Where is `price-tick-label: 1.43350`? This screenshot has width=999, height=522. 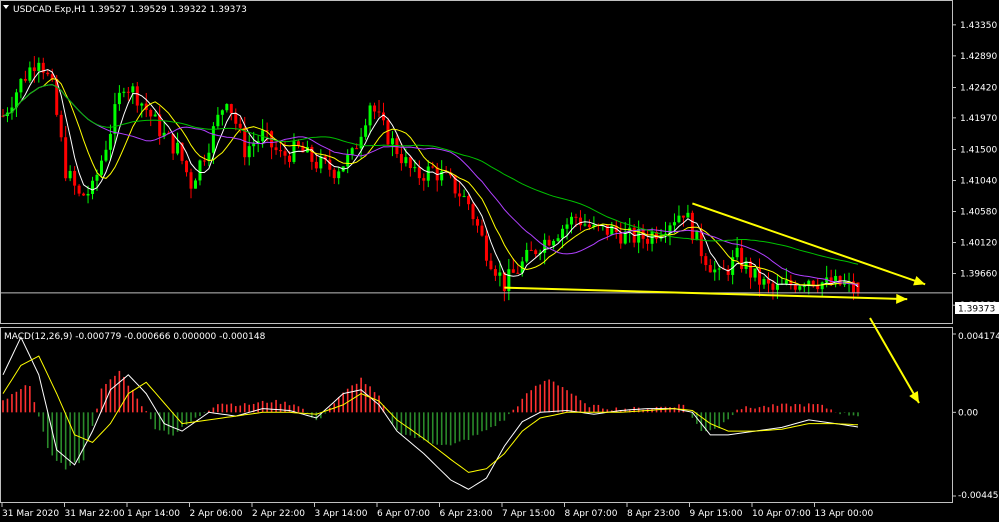 price-tick-label: 1.43350 is located at coordinates (978, 26).